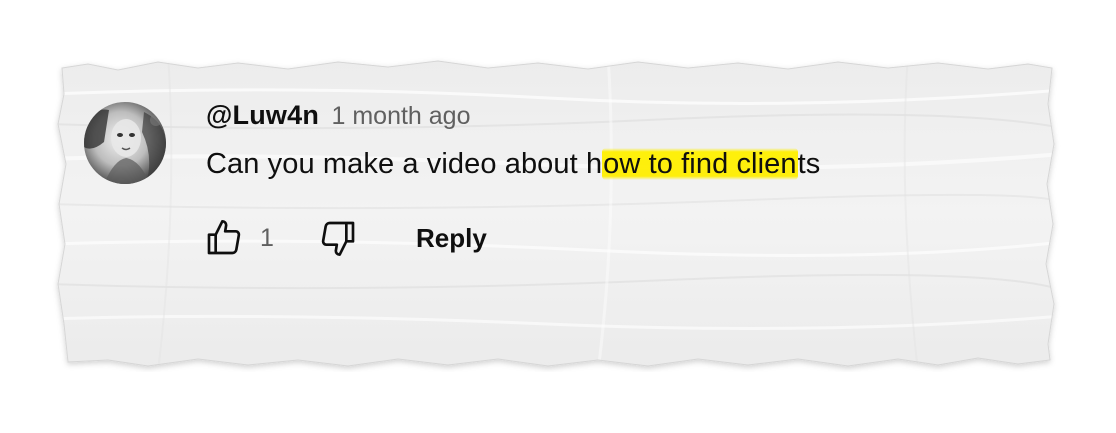  Describe the element at coordinates (267, 238) in the screenshot. I see `like-count: 1` at that location.